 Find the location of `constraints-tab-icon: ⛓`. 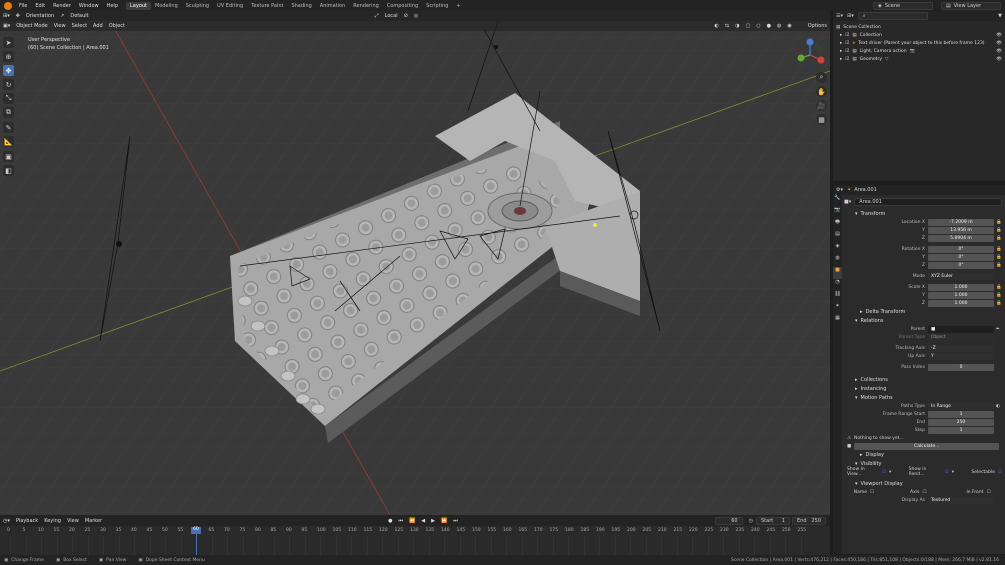

constraints-tab-icon: ⛓ is located at coordinates (837, 297).